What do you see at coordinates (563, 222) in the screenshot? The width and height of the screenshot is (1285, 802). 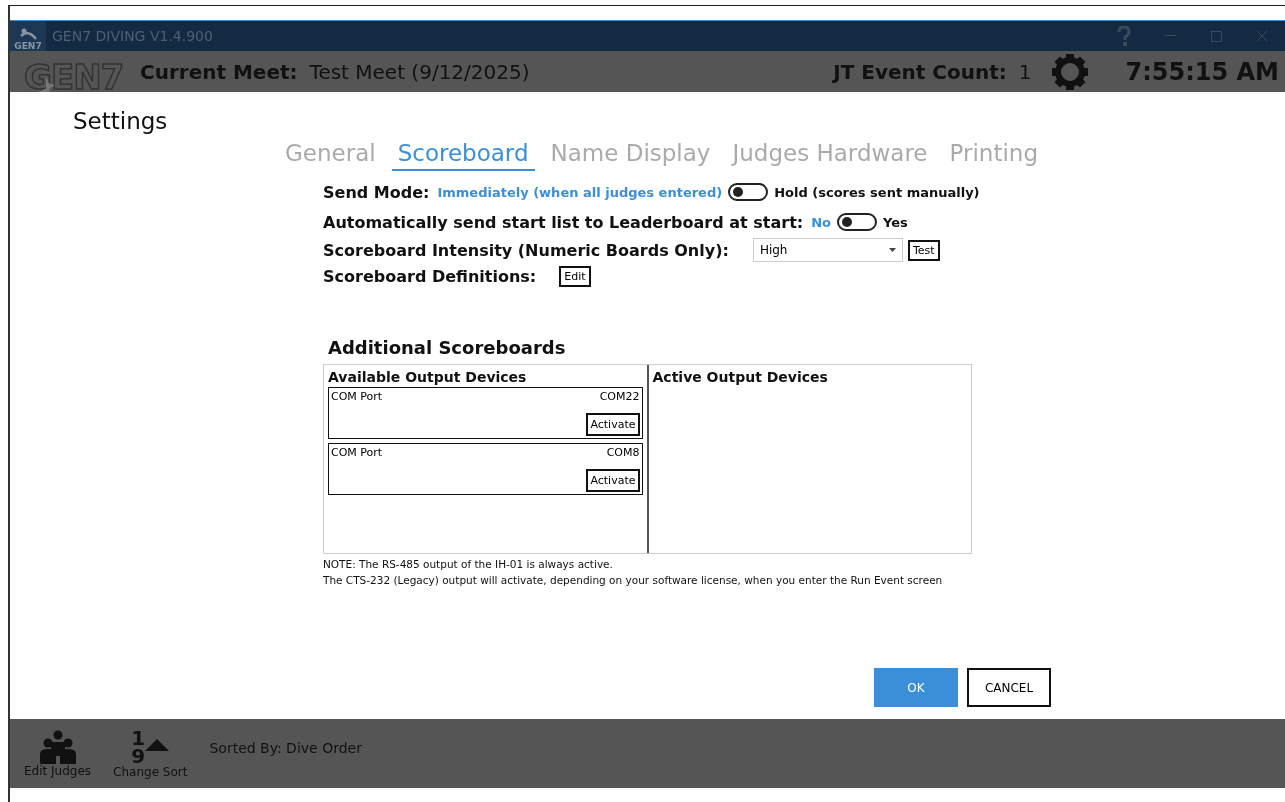 I see `auto-send-label: Automatically send start list to Leaderboard at start:` at bounding box center [563, 222].